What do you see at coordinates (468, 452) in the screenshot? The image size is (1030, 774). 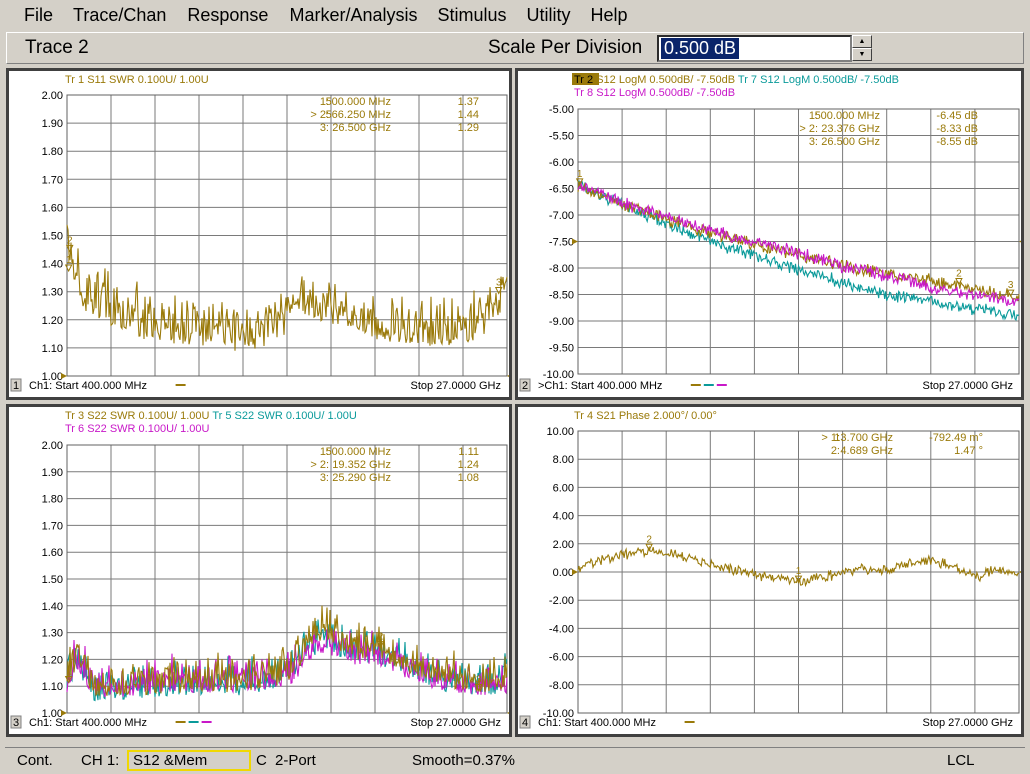 I see `marker-readout-value: 1.11` at bounding box center [468, 452].